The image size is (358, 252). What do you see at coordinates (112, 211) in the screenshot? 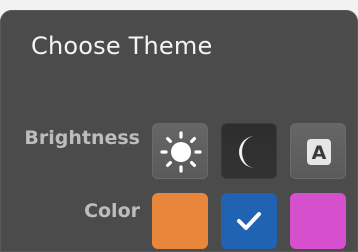
I see `color-label: Color` at bounding box center [112, 211].